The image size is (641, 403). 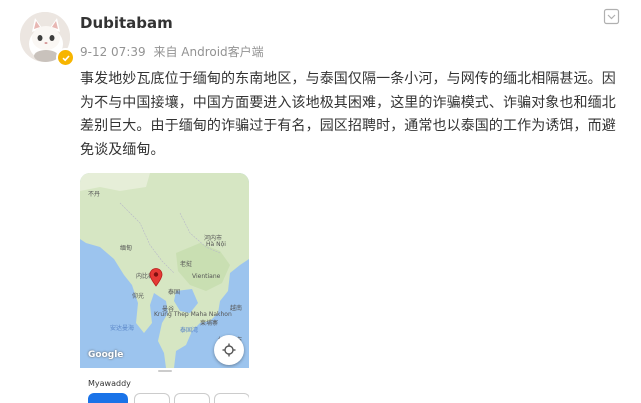 I want to click on crosshair-icon, so click(x=229, y=350).